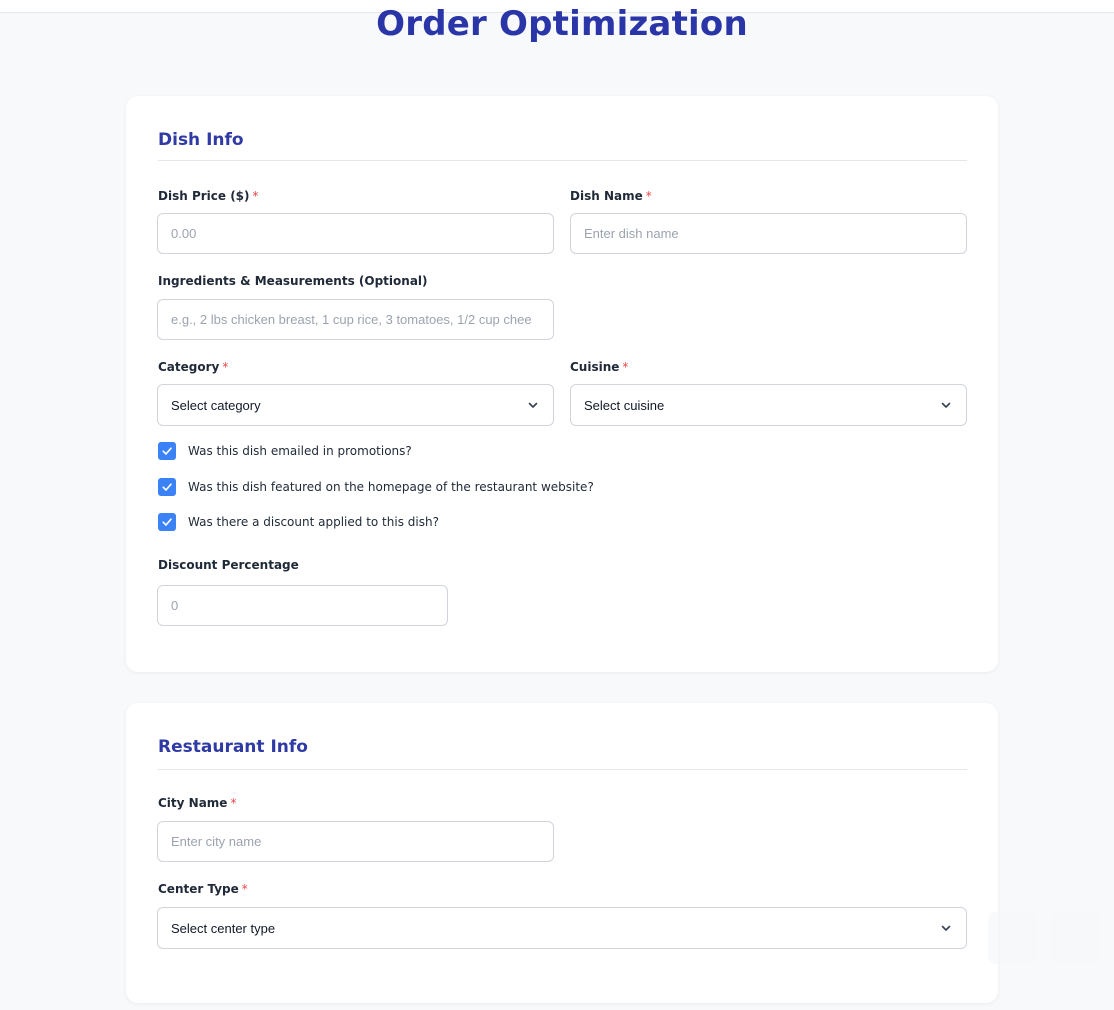  Describe the element at coordinates (228, 565) in the screenshot. I see `discount-percentage-label: Discount Percentage` at that location.